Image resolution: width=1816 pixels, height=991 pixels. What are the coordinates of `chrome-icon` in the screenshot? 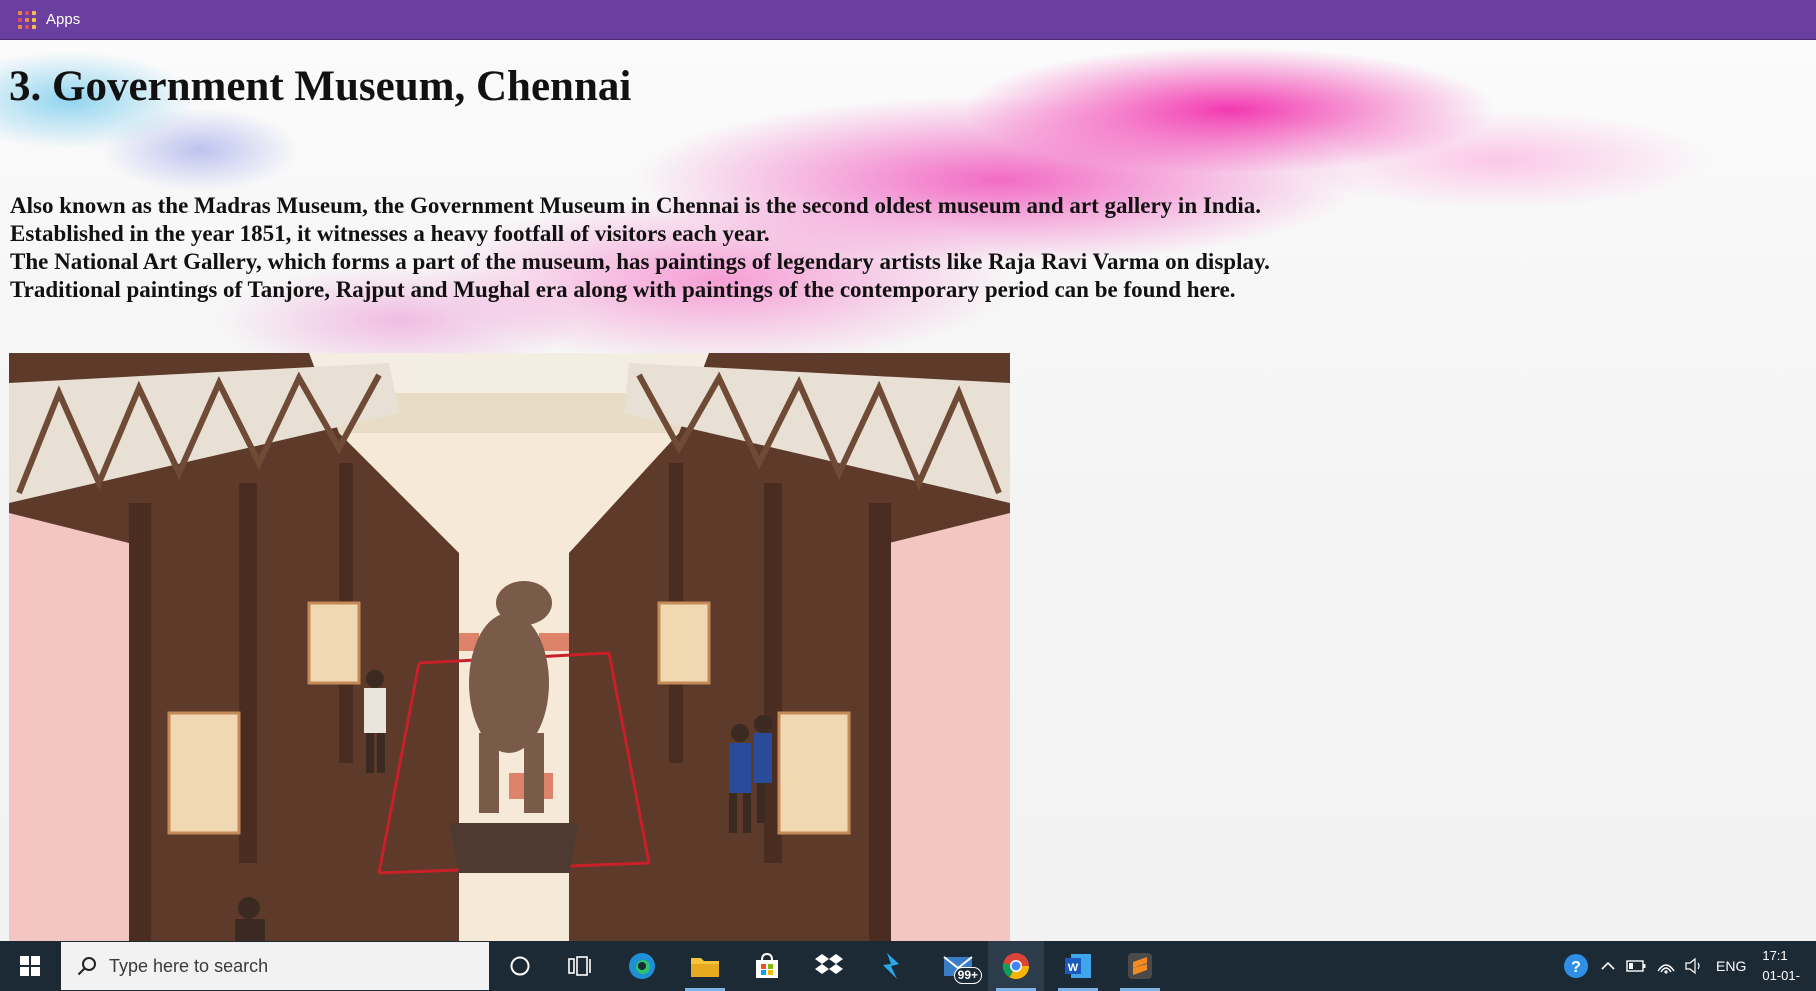 It's located at (1016, 966).